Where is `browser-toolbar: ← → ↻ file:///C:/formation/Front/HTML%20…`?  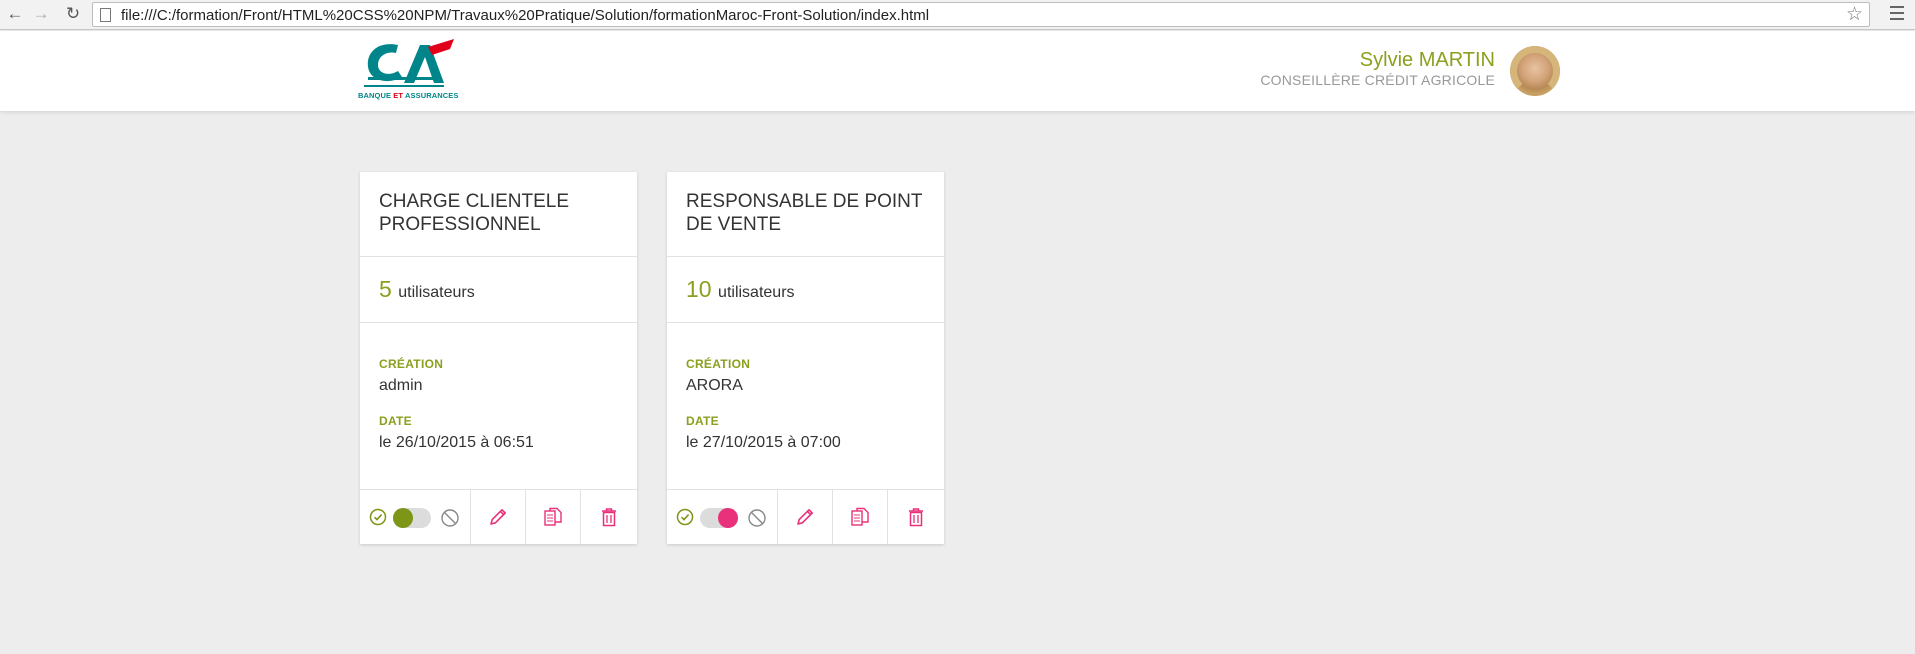 browser-toolbar: ← → ↻ file:///C:/formation/Front/HTML%20… is located at coordinates (957, 15).